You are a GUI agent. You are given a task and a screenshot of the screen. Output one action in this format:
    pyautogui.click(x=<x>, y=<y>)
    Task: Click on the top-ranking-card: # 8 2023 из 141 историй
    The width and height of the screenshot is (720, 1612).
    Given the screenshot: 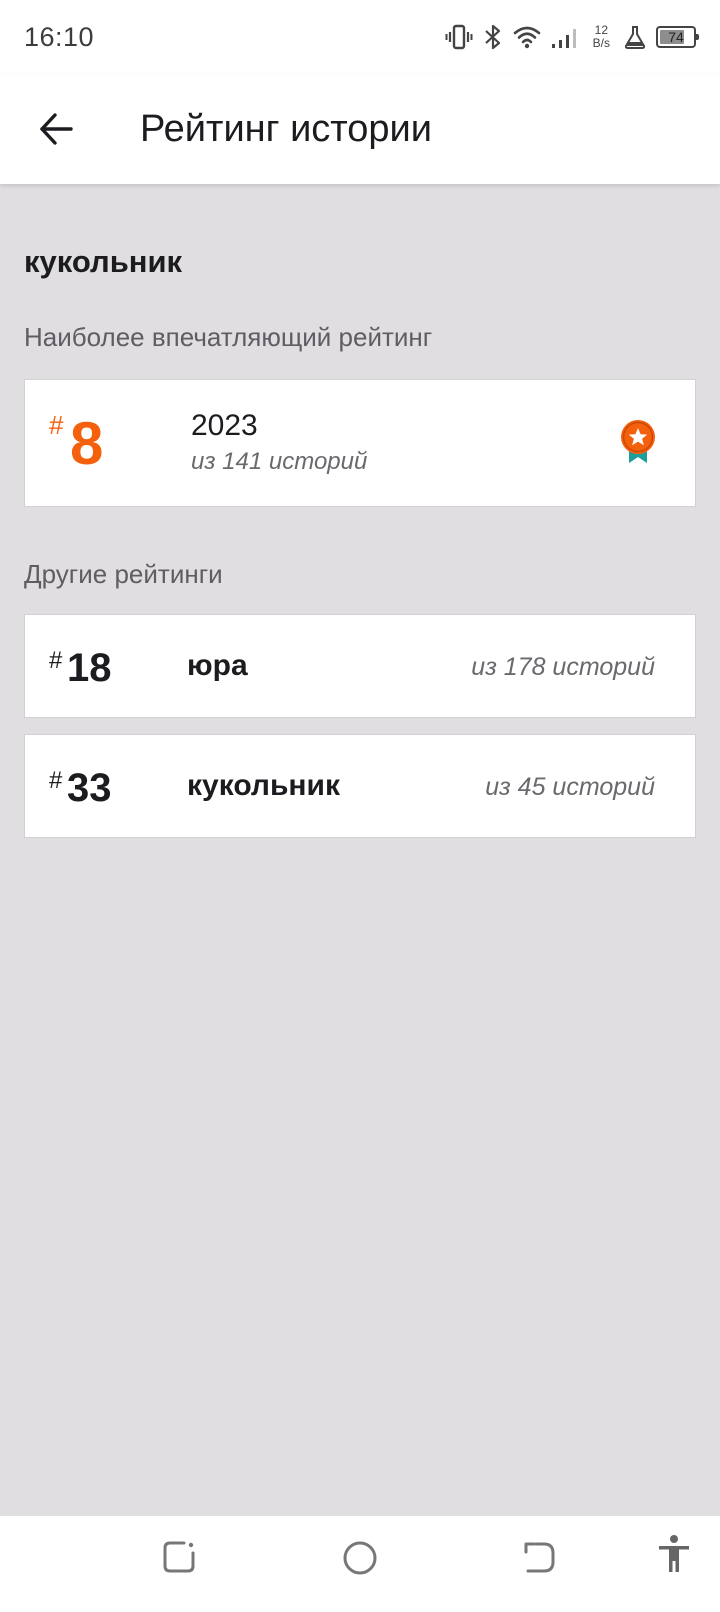 What is the action you would take?
    pyautogui.click(x=360, y=443)
    